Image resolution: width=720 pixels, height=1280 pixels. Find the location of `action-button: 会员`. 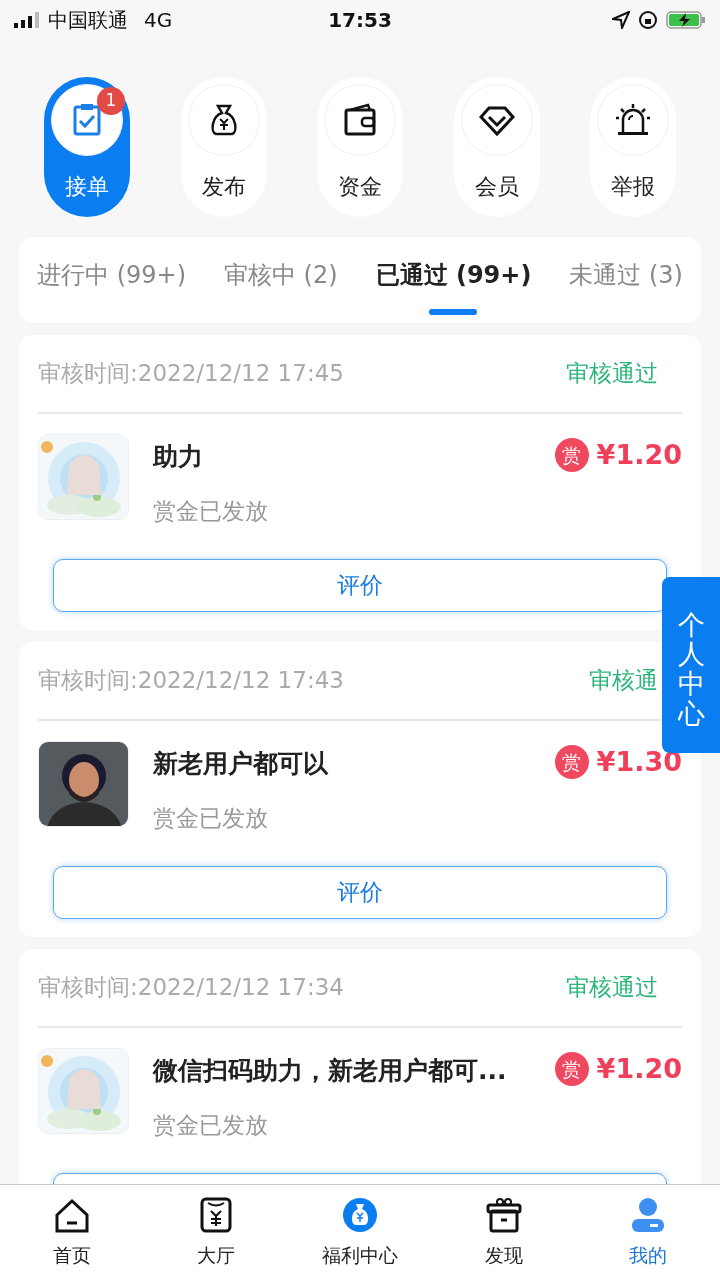

action-button: 会员 is located at coordinates (496, 147).